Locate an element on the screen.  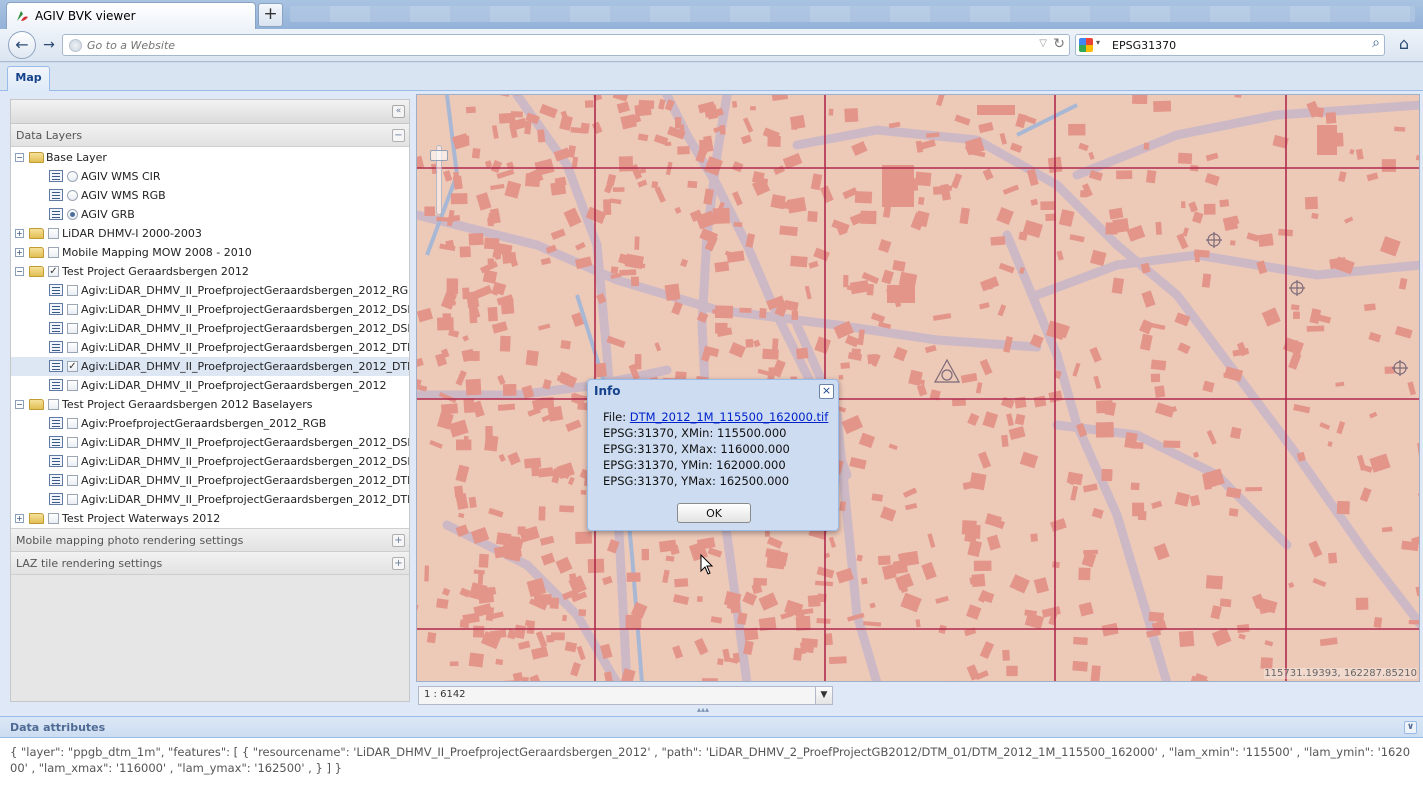
tree-folder-node: − ✓ Test Project Geraardsbergen 2012 is located at coordinates (210, 271).